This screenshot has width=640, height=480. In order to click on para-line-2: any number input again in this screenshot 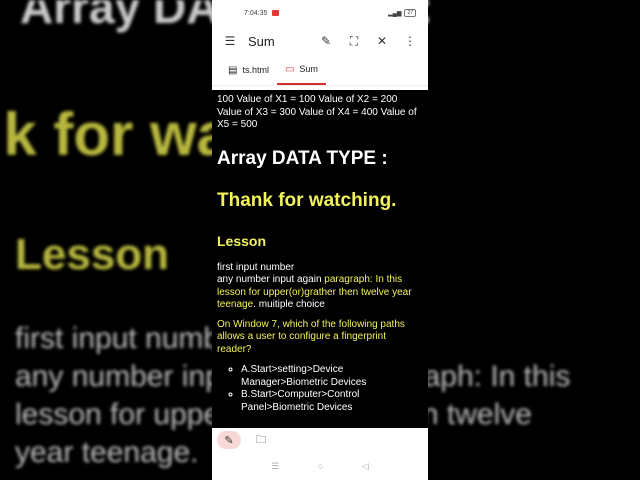, I will do `click(271, 279)`.